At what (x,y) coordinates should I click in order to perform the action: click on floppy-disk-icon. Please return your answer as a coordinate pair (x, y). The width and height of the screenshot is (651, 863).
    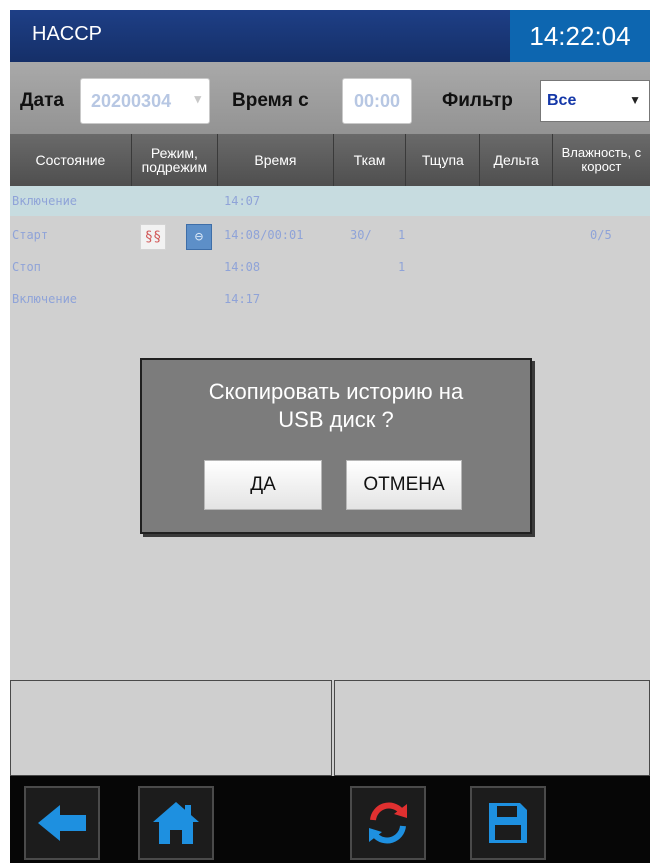
    Looking at the image, I should click on (508, 823).